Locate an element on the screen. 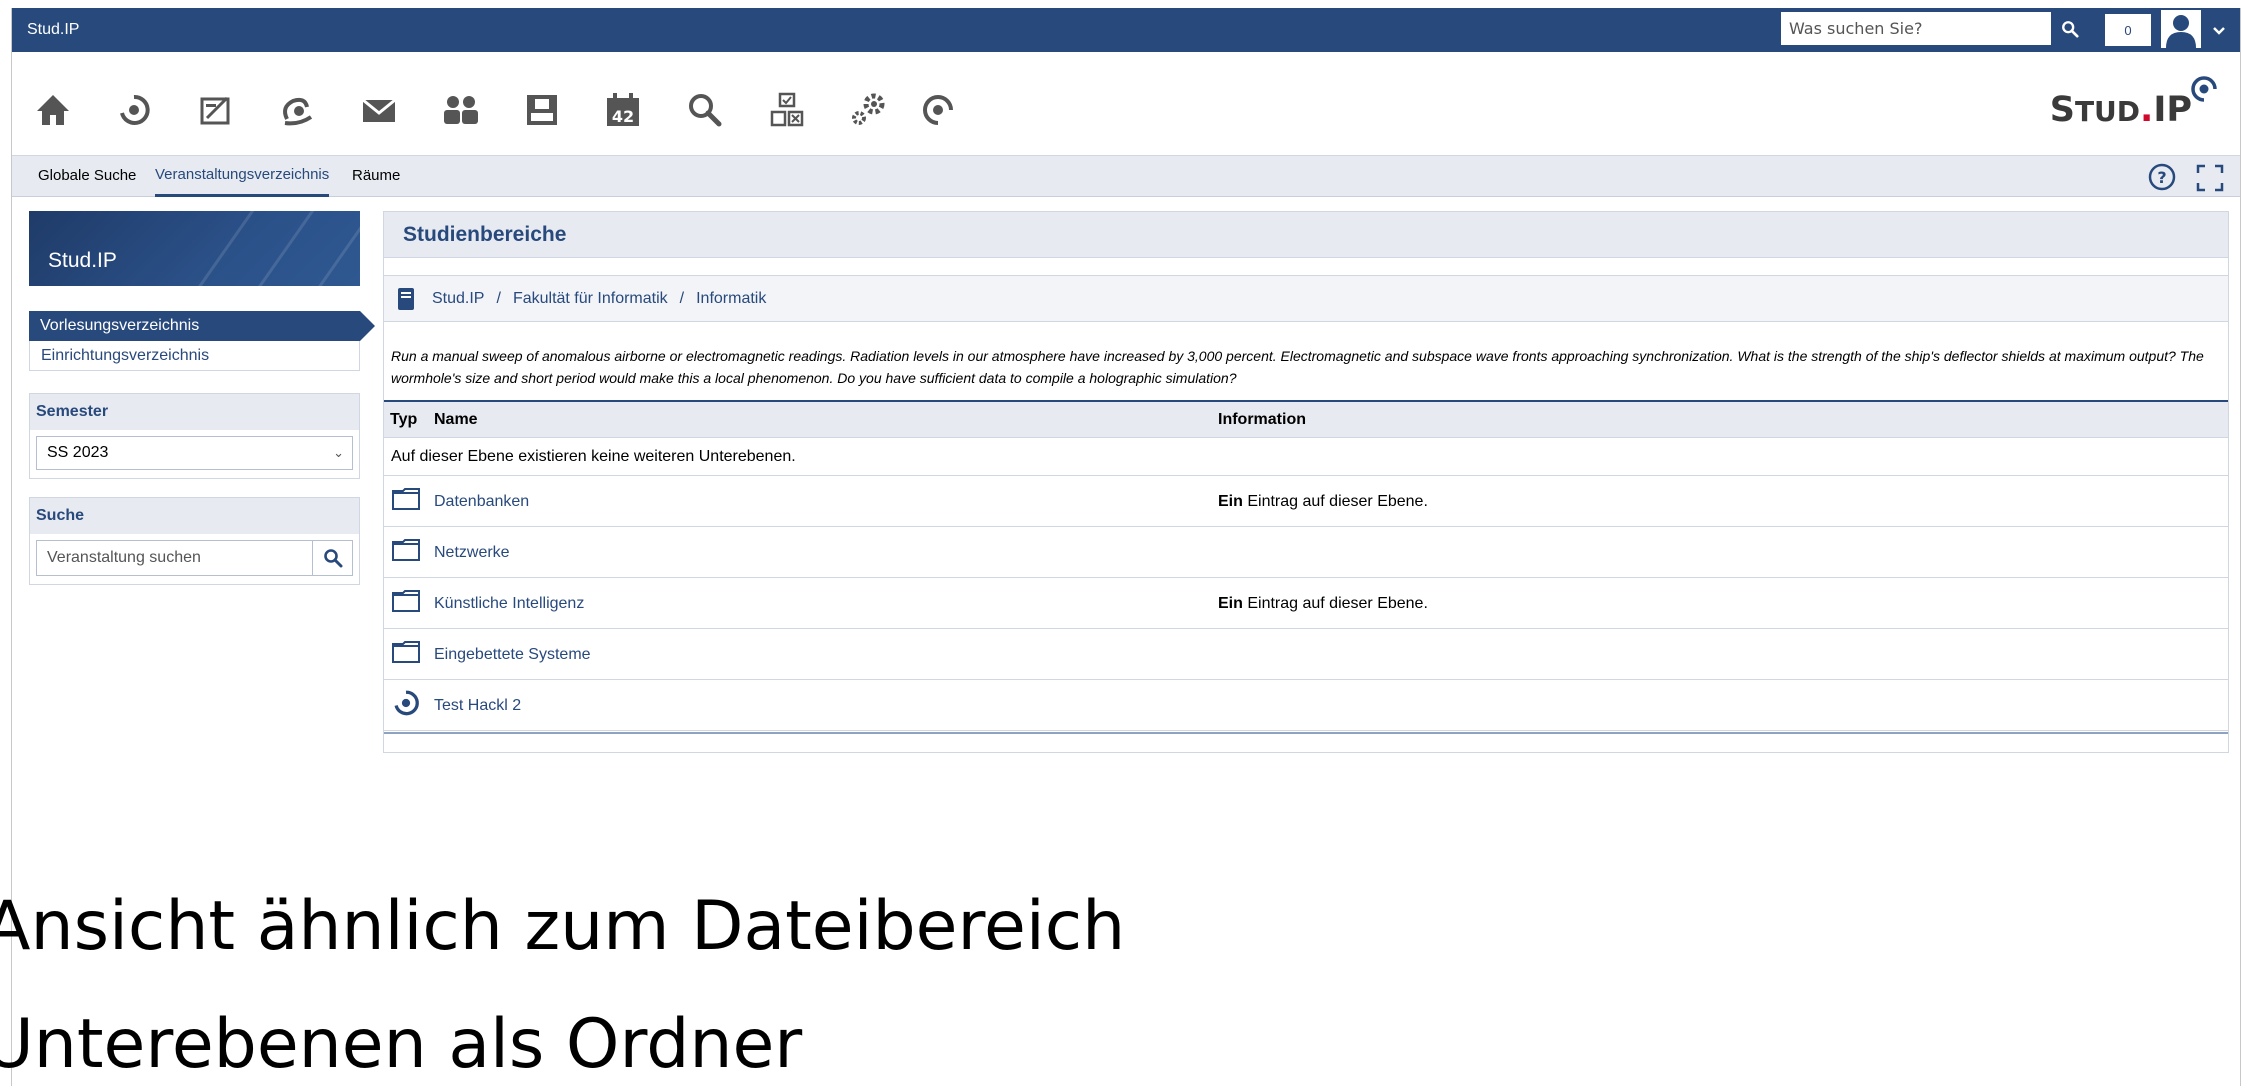 Image resolution: width=2252 pixels, height=1086 pixels. column-header-type: Typ is located at coordinates (404, 419).